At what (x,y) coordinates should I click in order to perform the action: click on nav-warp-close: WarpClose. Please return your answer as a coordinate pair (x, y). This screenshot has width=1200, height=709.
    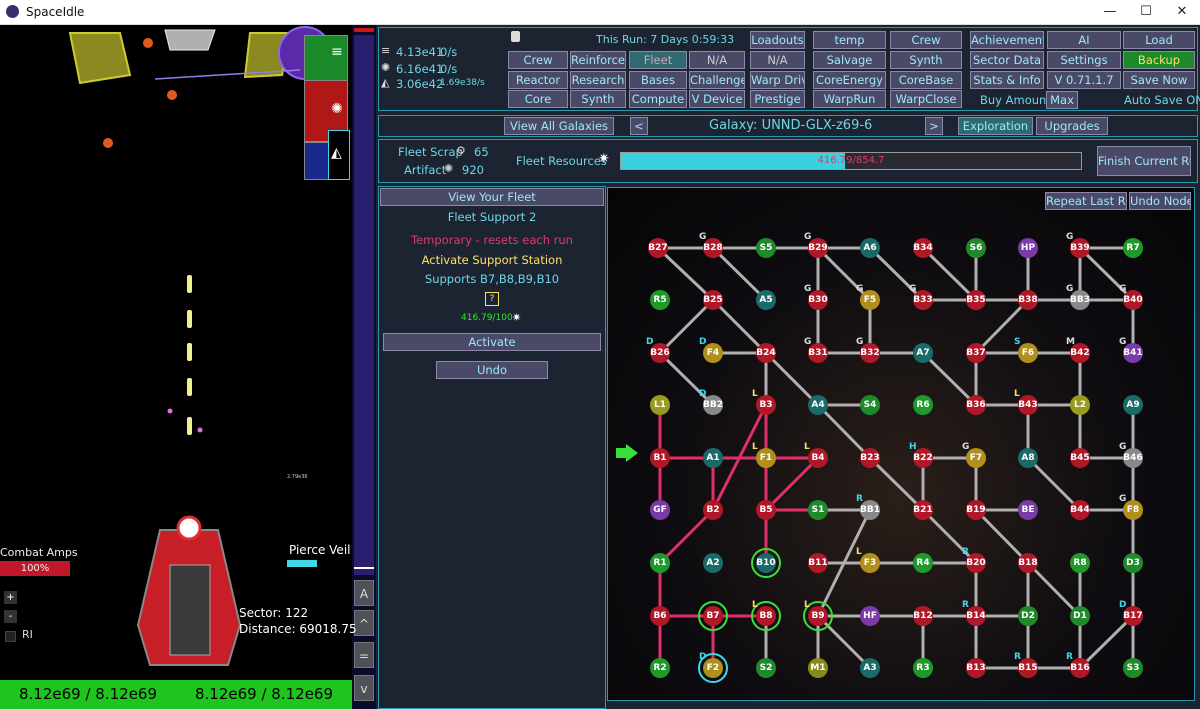
    Looking at the image, I should click on (926, 99).